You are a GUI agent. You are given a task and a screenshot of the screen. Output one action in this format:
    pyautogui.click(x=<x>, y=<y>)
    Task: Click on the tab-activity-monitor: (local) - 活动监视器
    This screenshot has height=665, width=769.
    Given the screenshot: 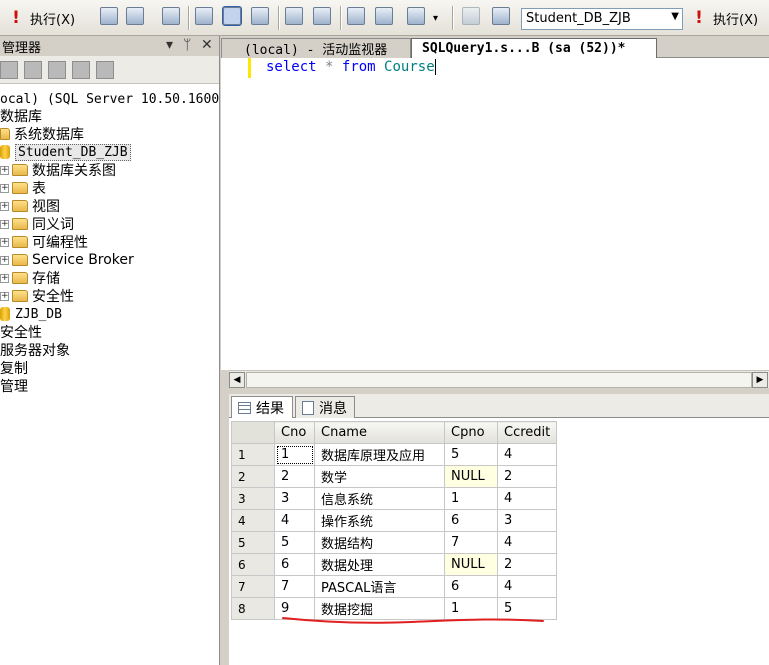 What is the action you would take?
    pyautogui.click(x=316, y=48)
    